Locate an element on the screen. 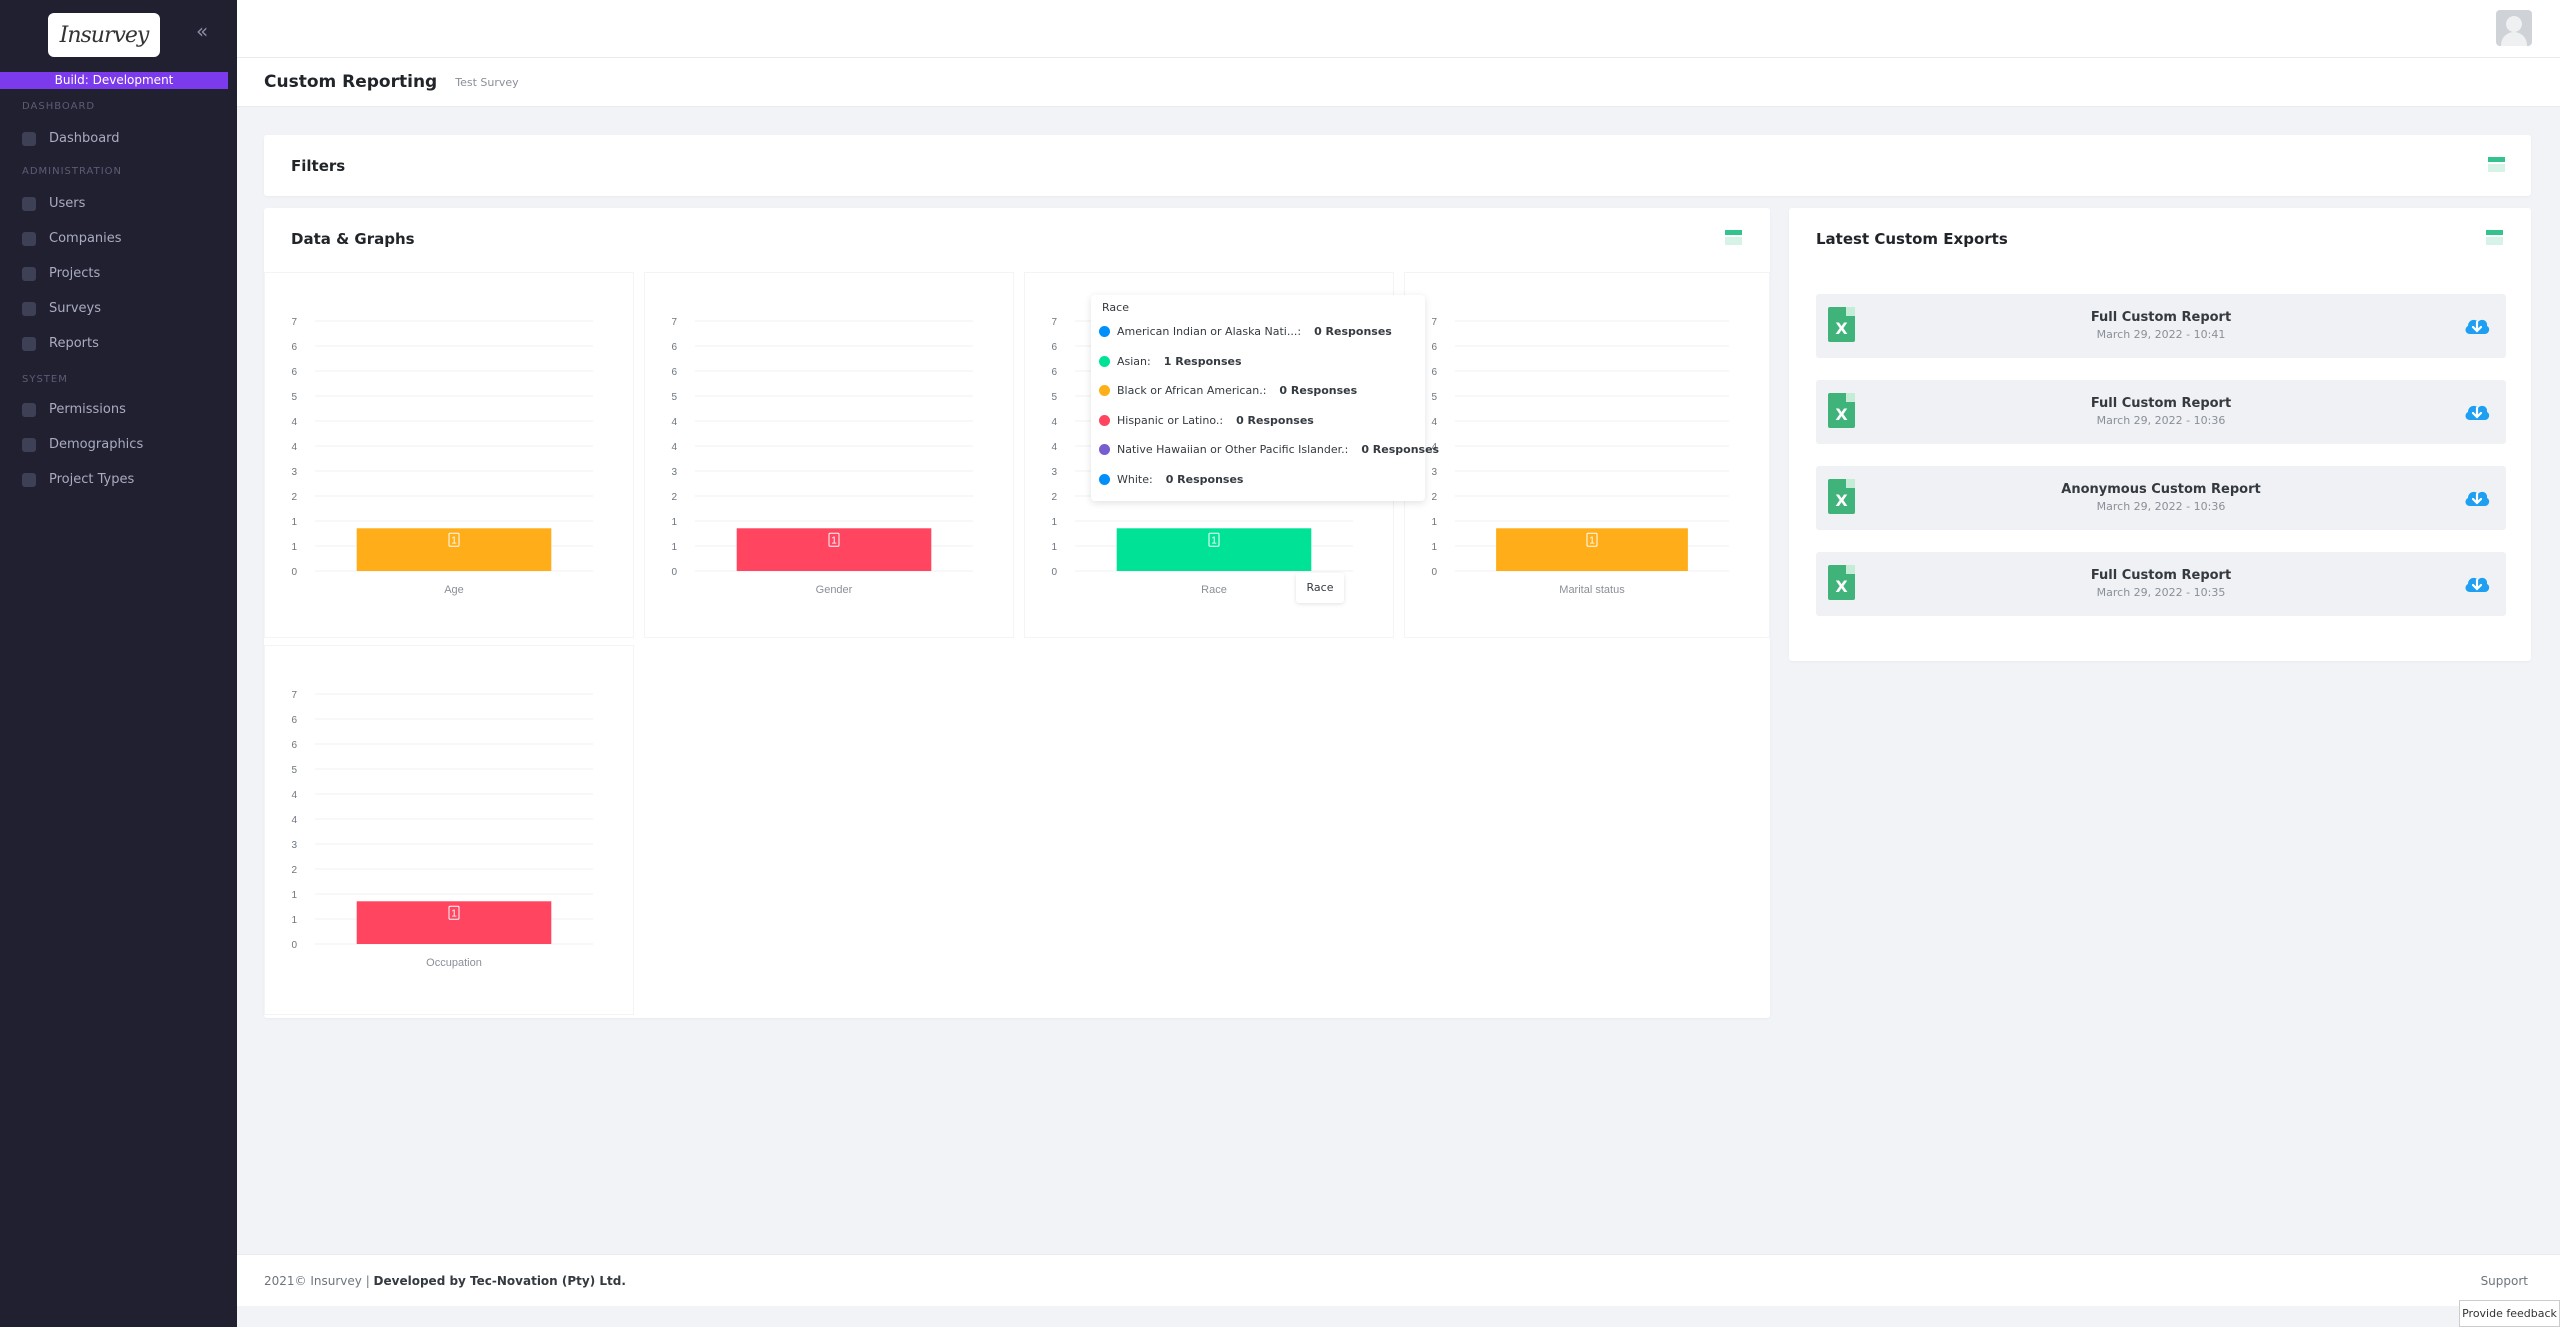 The image size is (2560, 1327). x-tick-label: Race is located at coordinates (1214, 590).